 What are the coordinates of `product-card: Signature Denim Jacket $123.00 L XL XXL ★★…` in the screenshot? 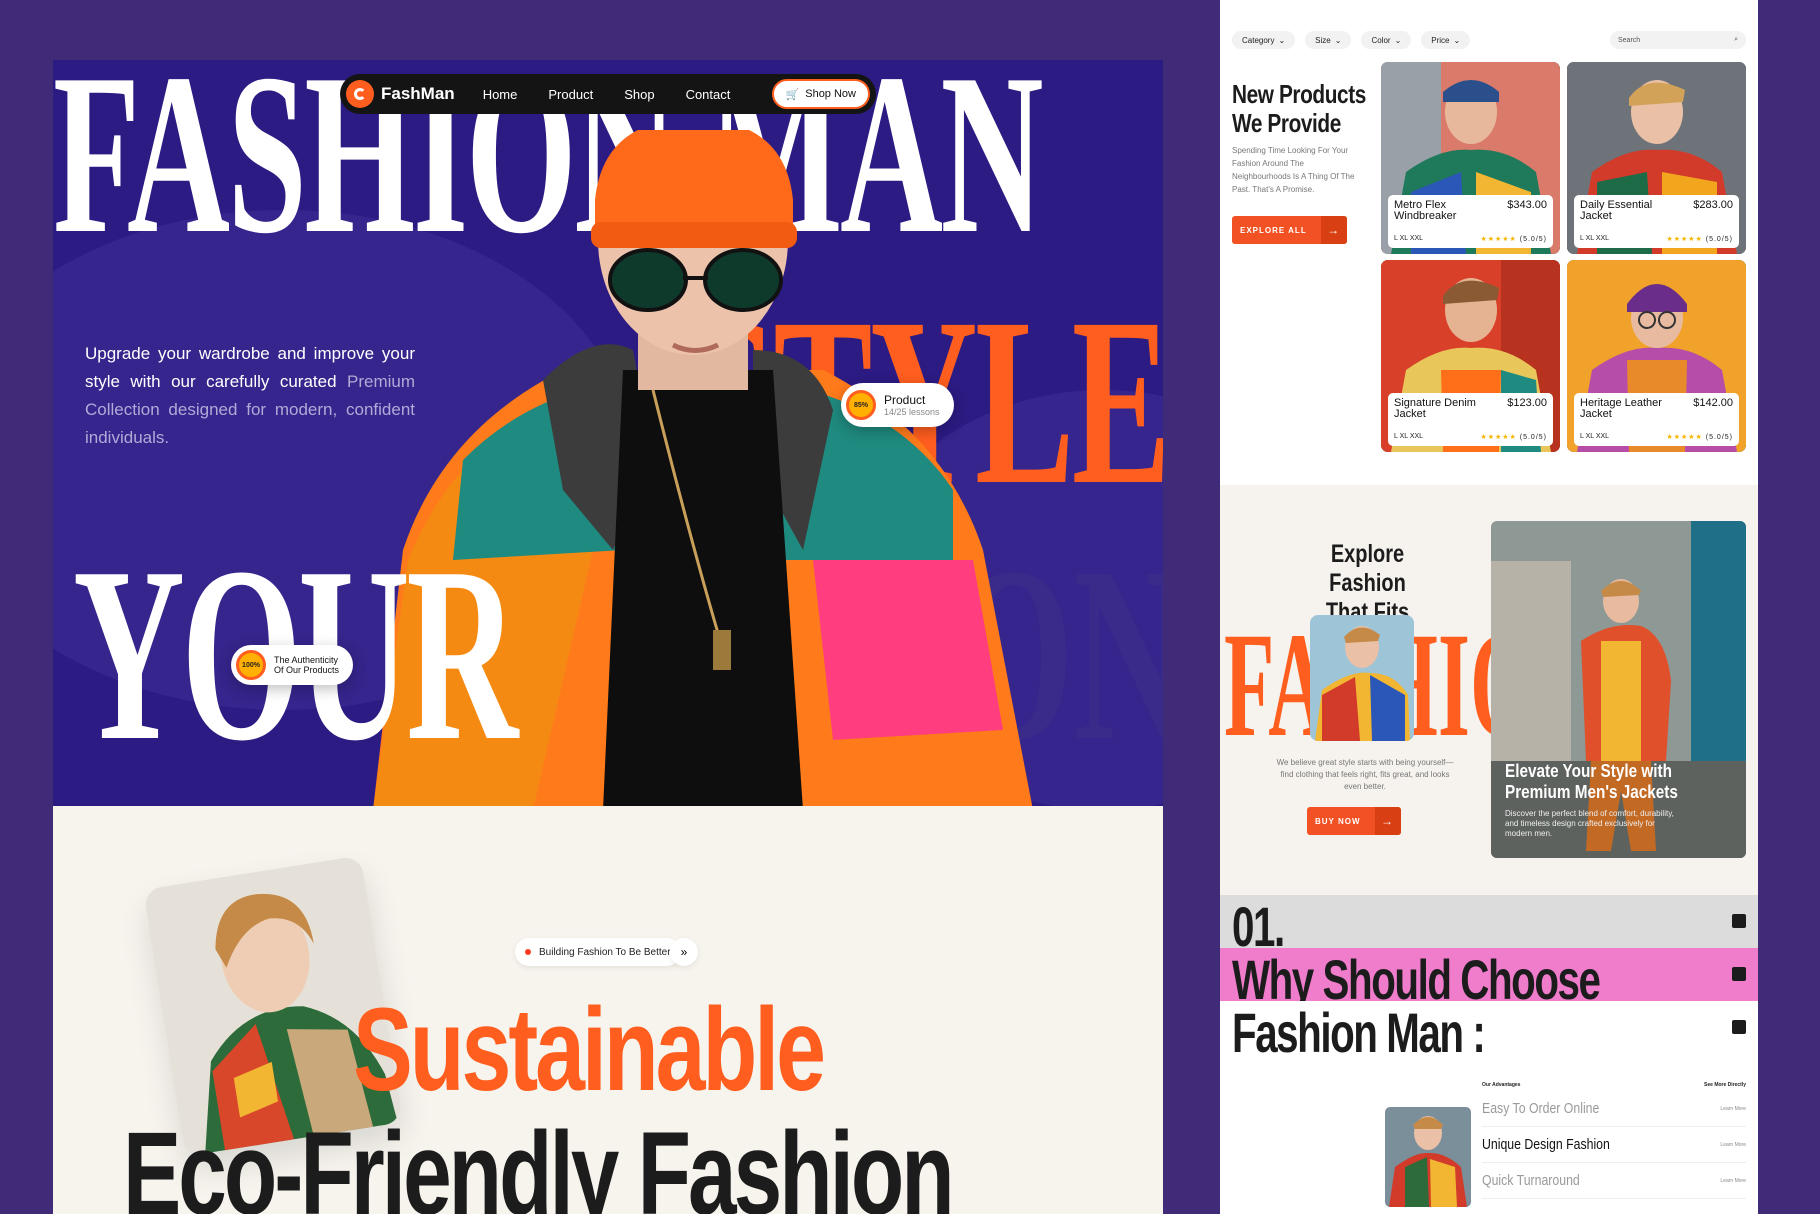 It's located at (1470, 356).